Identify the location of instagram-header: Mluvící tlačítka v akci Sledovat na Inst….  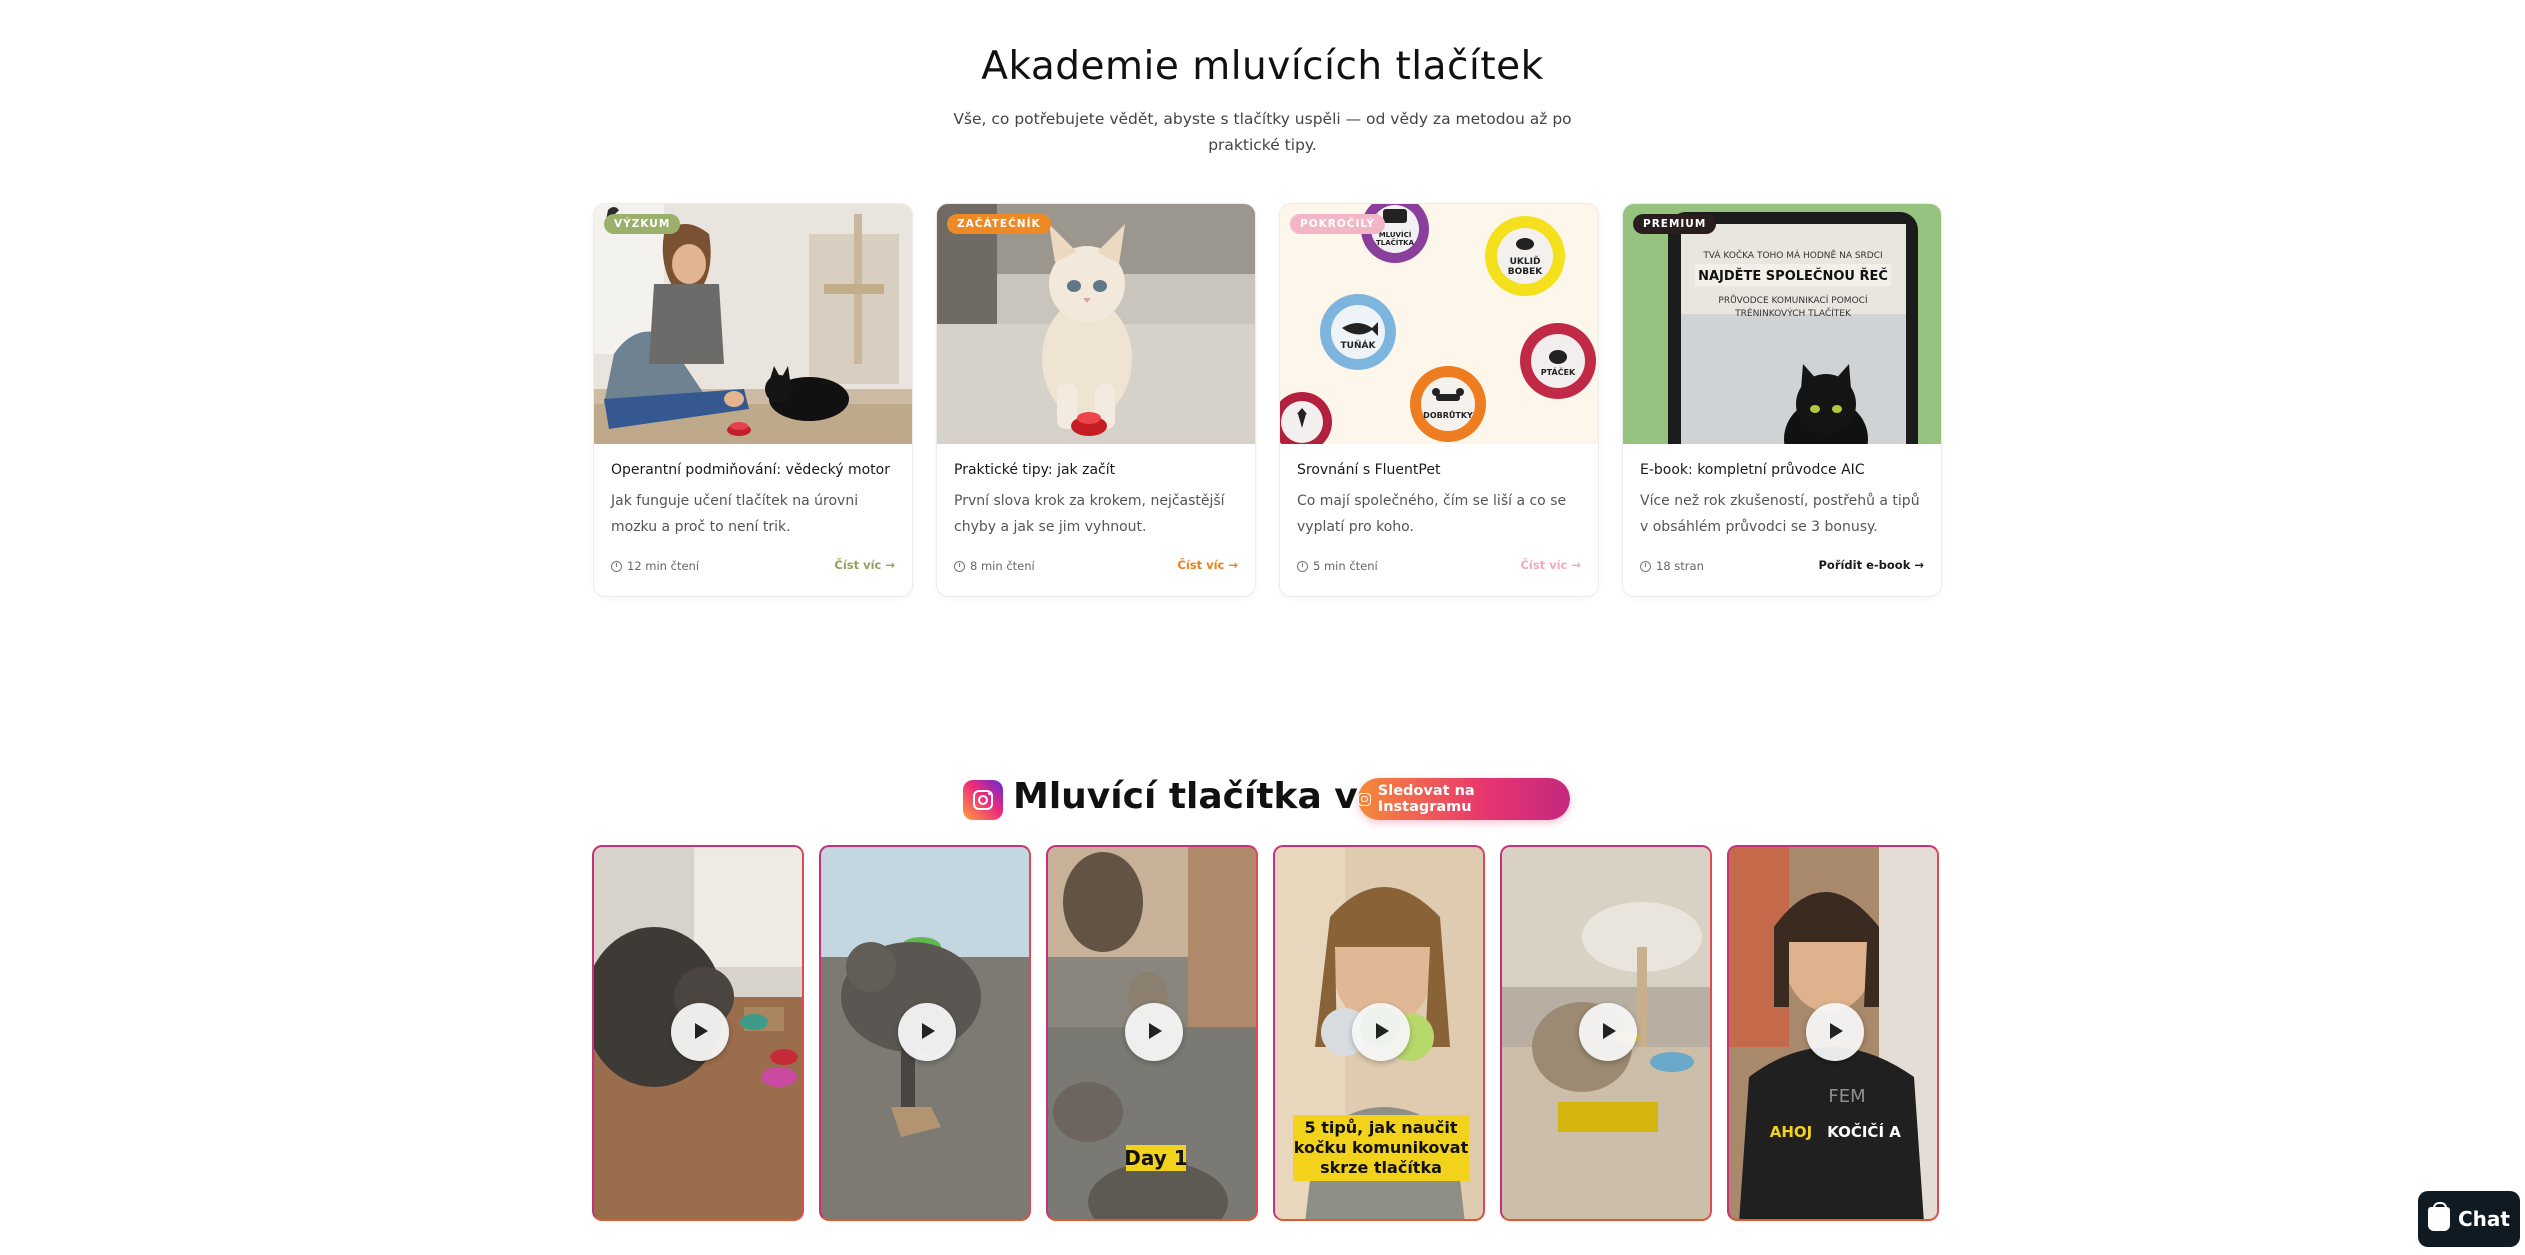
(1262, 801).